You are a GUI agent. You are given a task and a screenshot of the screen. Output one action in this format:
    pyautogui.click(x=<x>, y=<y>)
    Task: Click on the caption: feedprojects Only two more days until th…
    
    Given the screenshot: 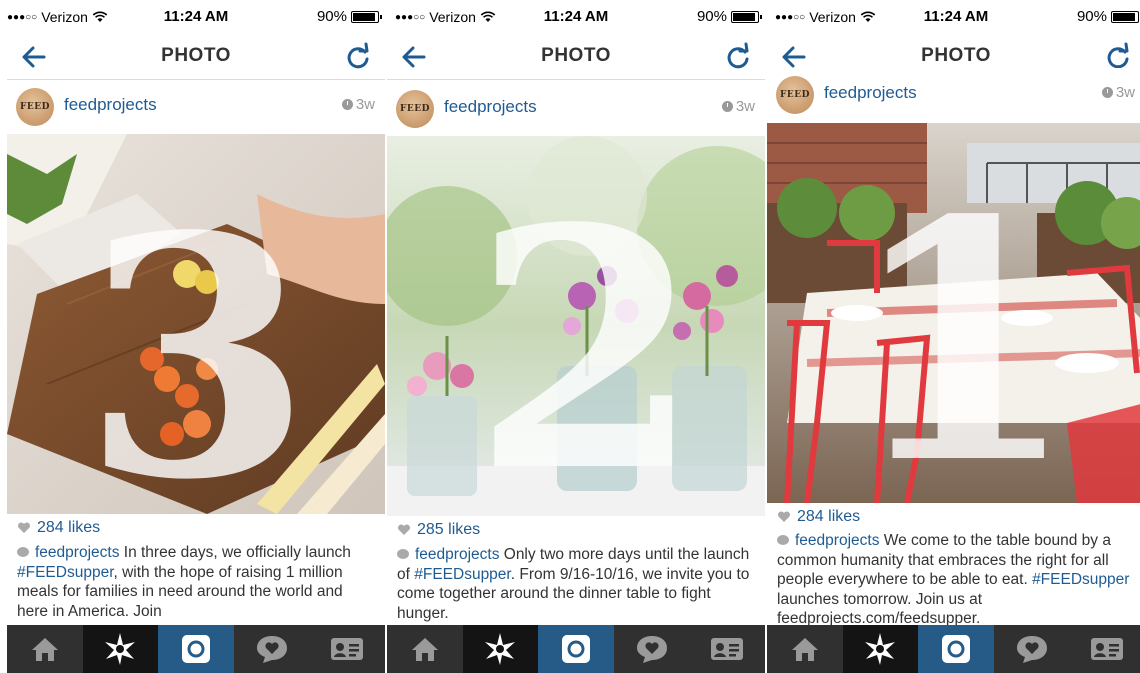 What is the action you would take?
    pyautogui.click(x=577, y=584)
    